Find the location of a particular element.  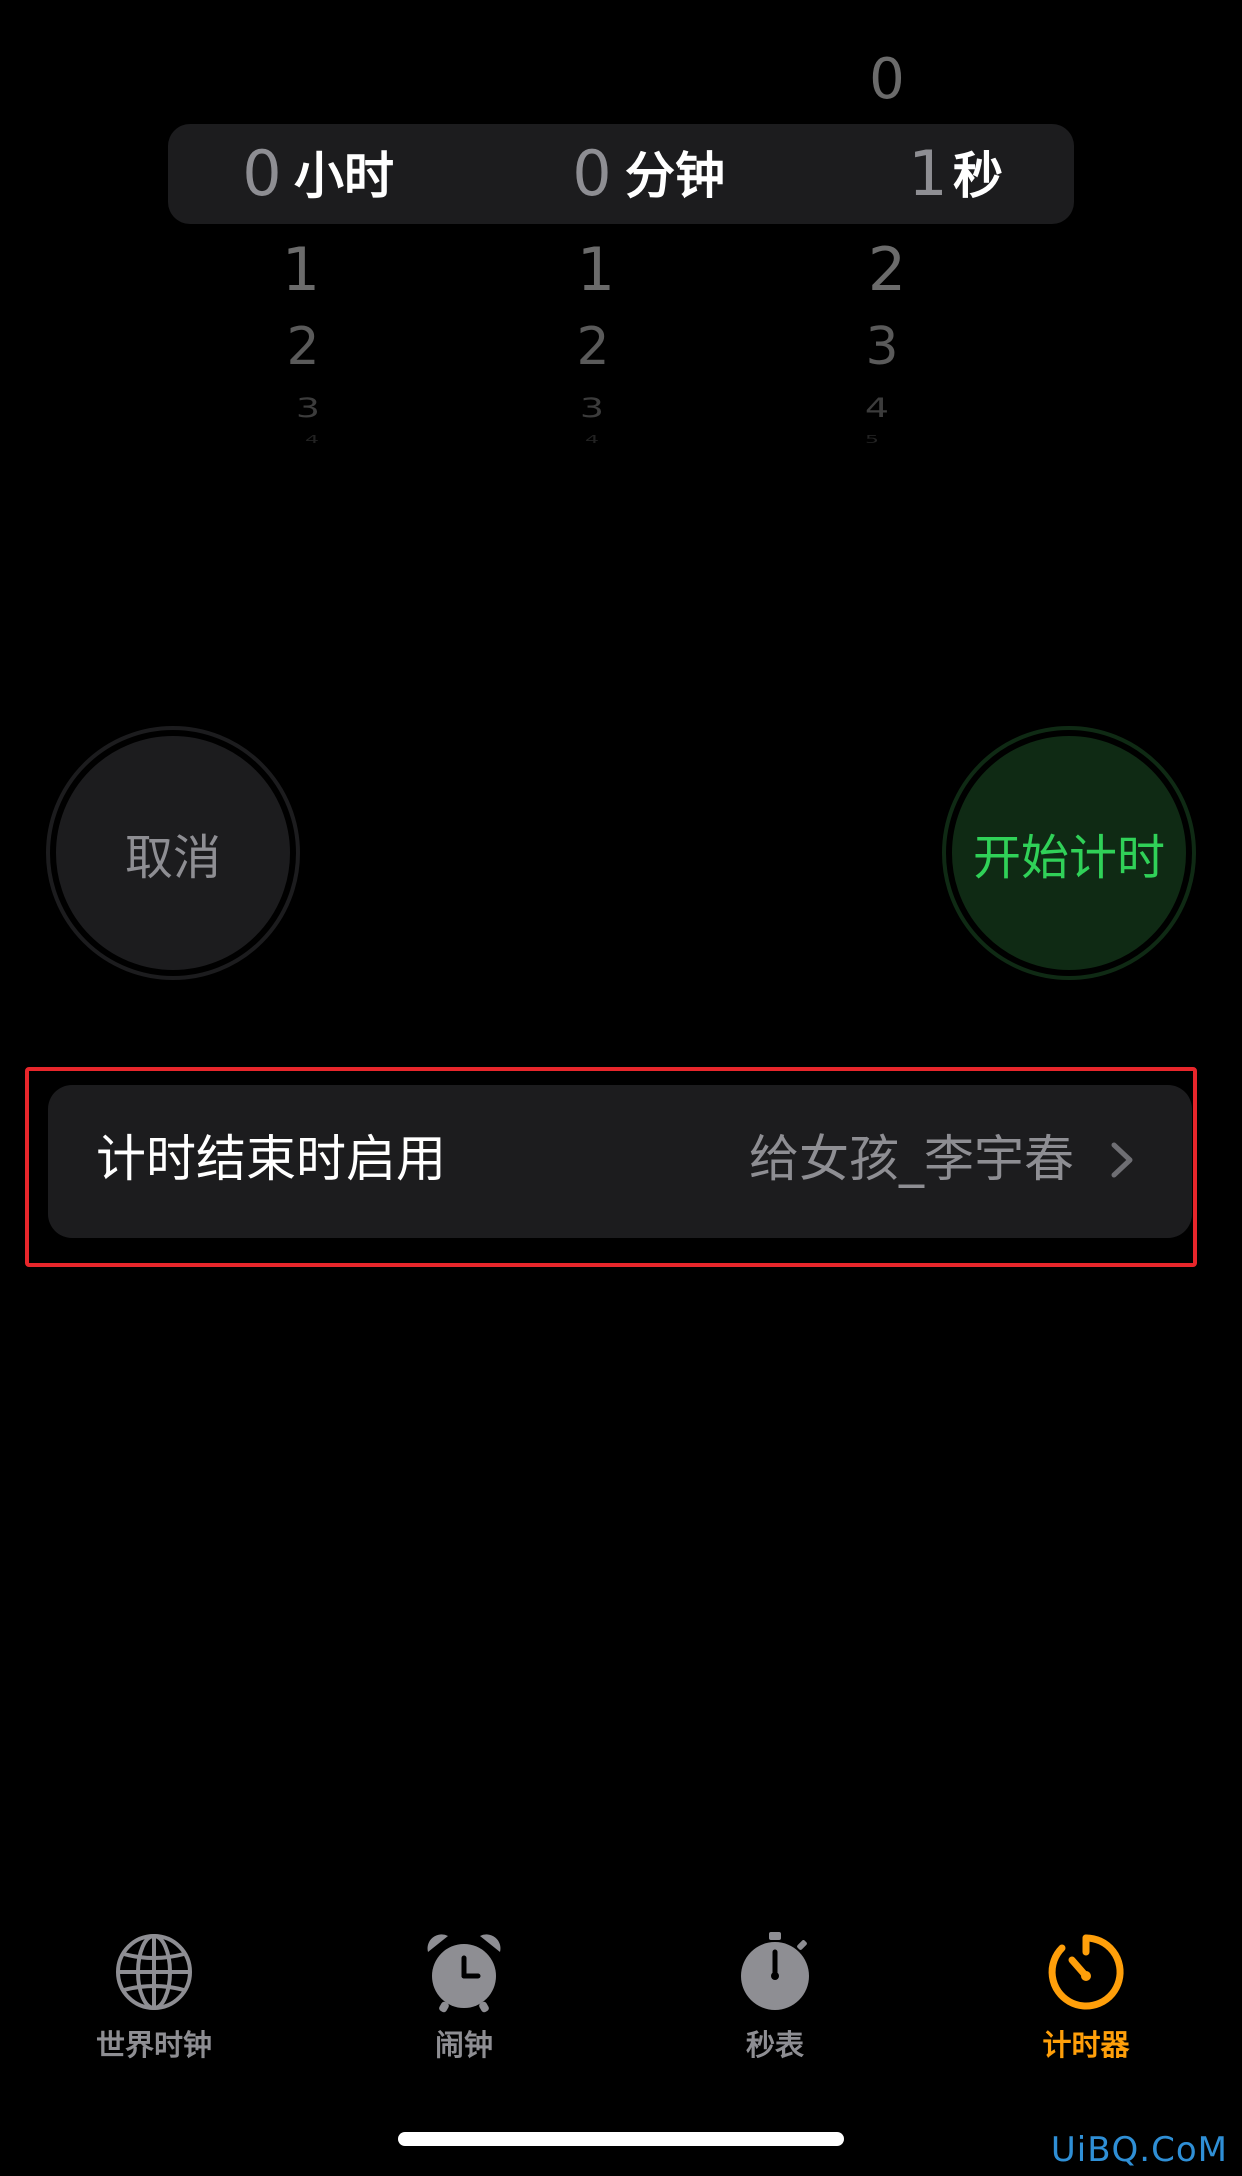

alarm-clock-icon is located at coordinates (464, 1973).